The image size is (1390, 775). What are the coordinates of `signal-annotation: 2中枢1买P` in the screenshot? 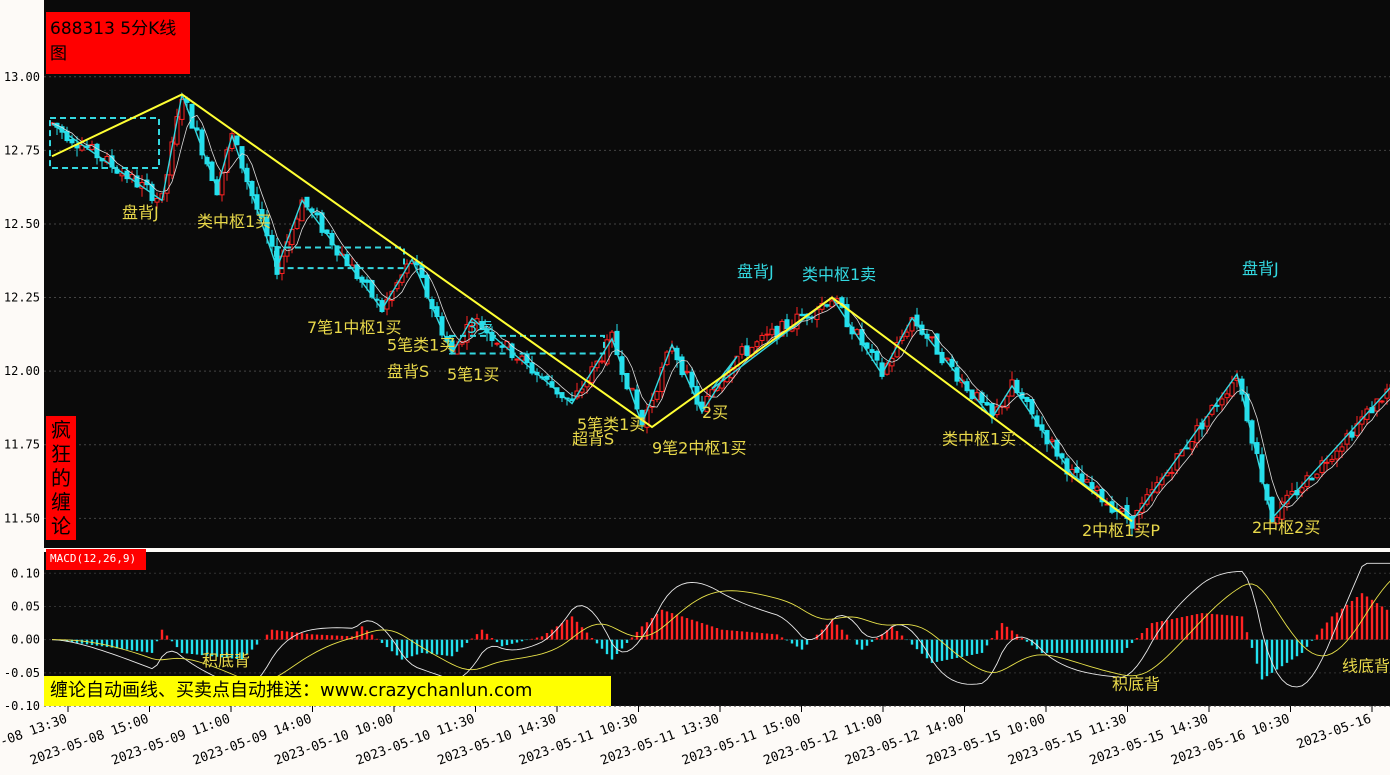 It's located at (1121, 530).